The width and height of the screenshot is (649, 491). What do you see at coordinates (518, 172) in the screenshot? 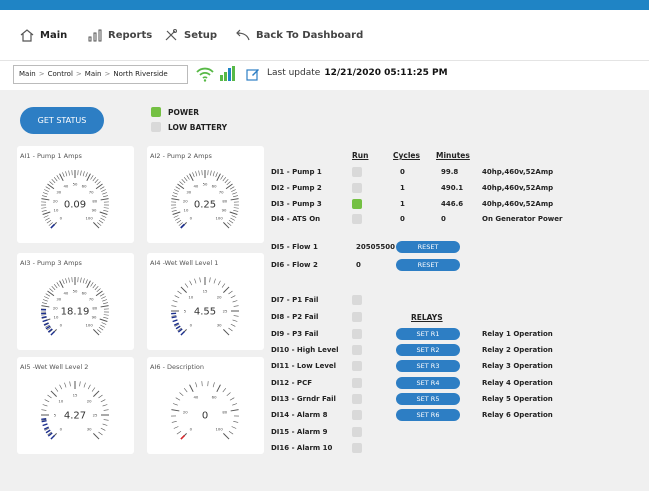
I see `pump-description: 40hp,460v,52Amp` at bounding box center [518, 172].